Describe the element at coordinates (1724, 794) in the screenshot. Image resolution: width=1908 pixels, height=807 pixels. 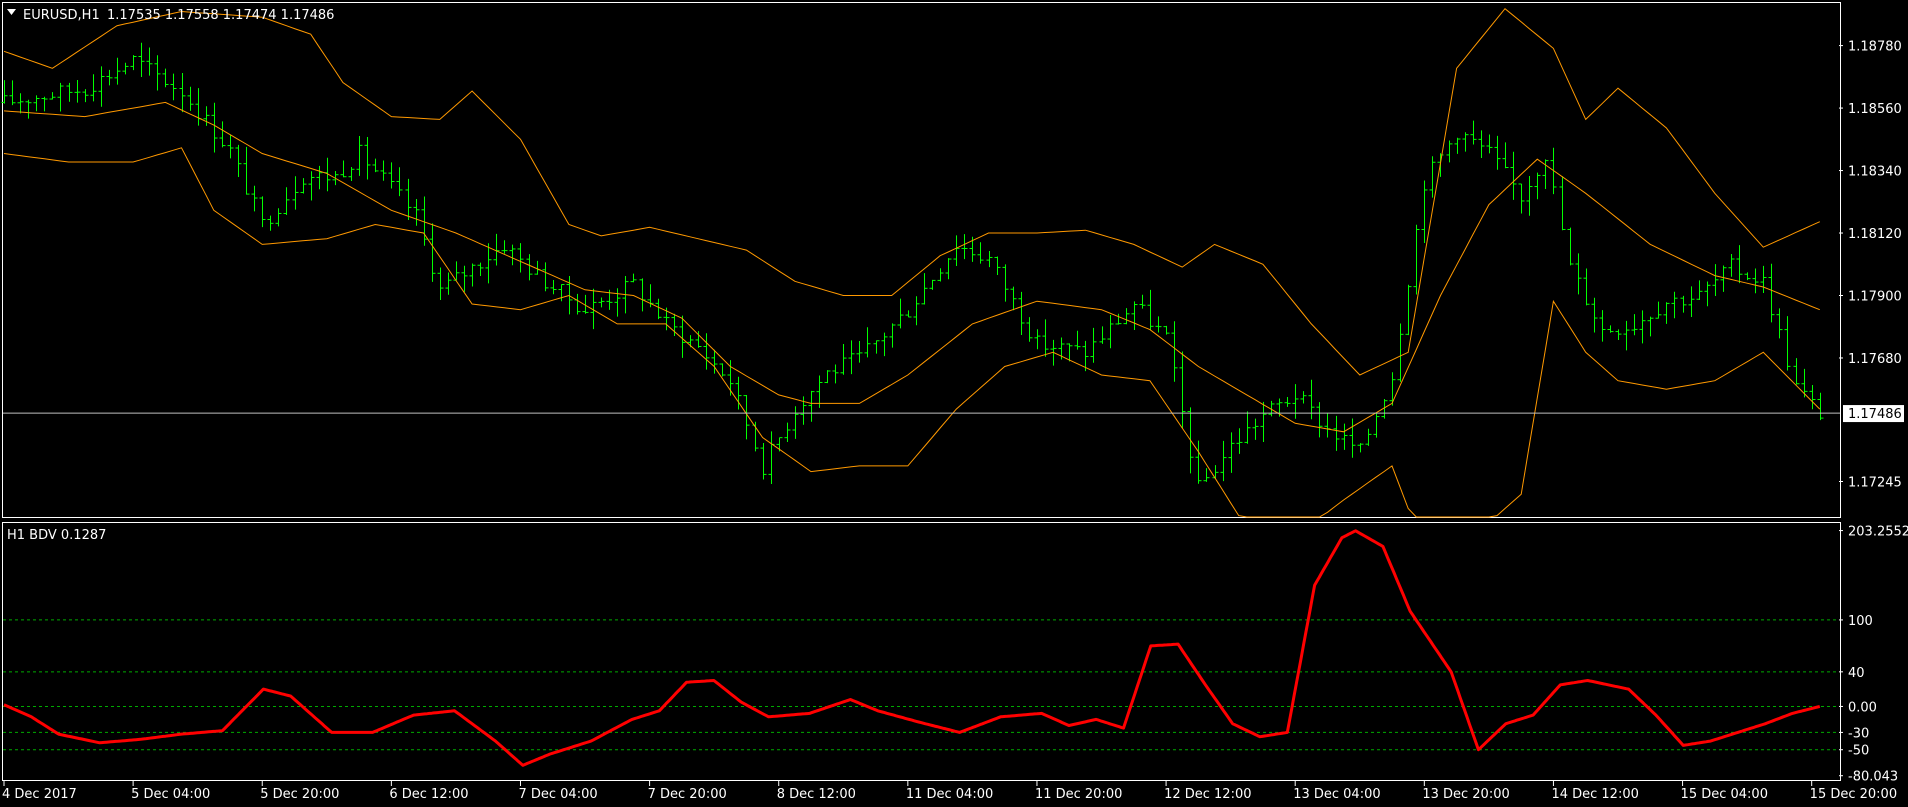
I see `time-tick-label: 15 Dec 04:00` at that location.